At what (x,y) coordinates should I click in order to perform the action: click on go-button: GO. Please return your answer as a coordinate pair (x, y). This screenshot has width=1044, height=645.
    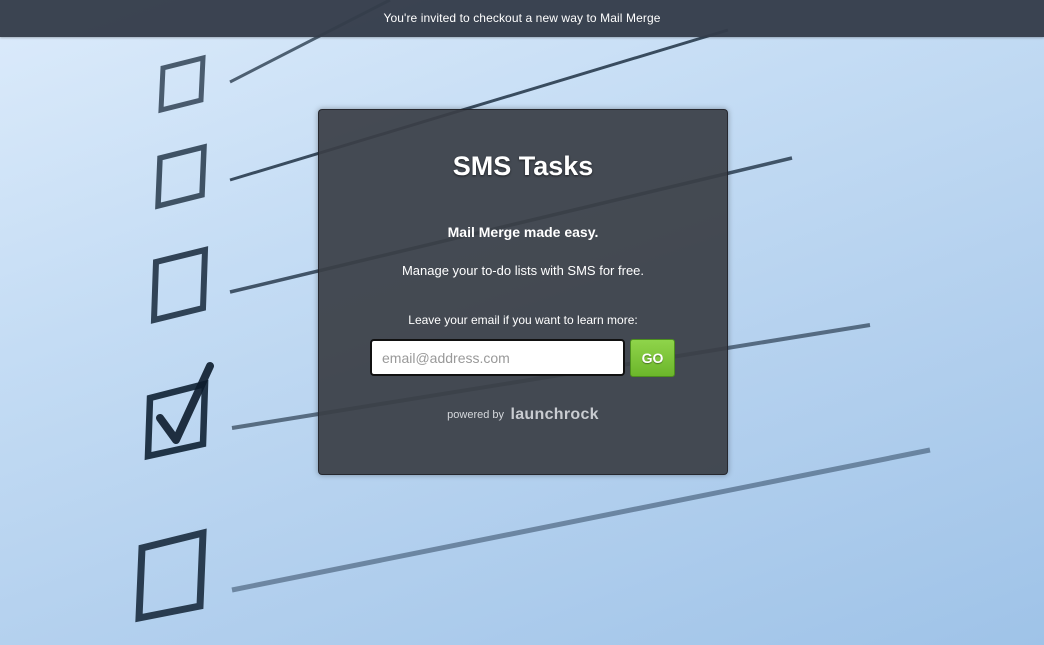
    Looking at the image, I should click on (652, 358).